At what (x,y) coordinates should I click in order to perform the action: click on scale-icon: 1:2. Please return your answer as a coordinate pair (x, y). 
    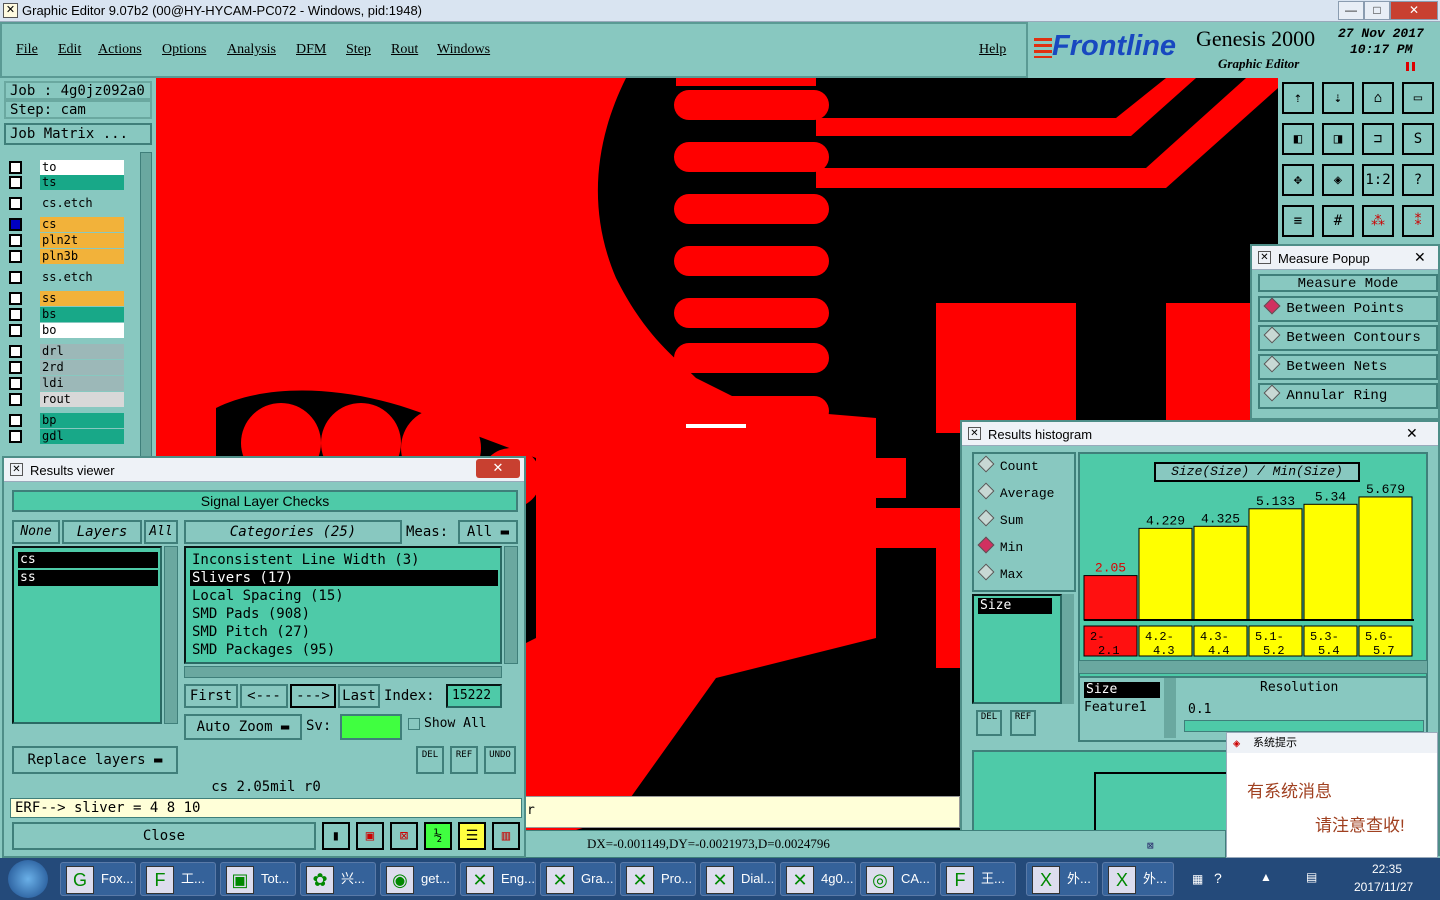
    Looking at the image, I should click on (1378, 180).